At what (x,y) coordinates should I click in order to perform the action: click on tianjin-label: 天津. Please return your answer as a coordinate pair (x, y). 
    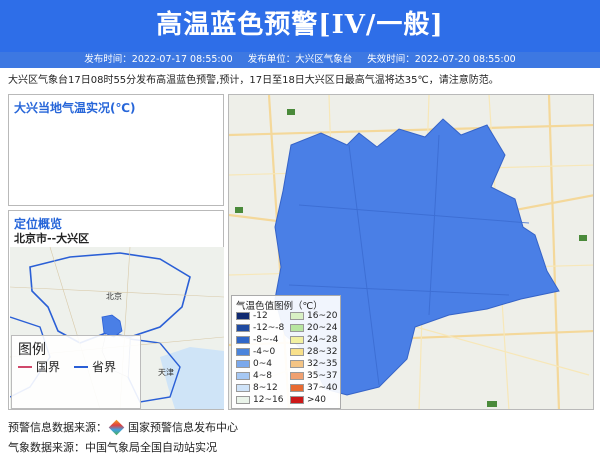
    Looking at the image, I should click on (166, 372).